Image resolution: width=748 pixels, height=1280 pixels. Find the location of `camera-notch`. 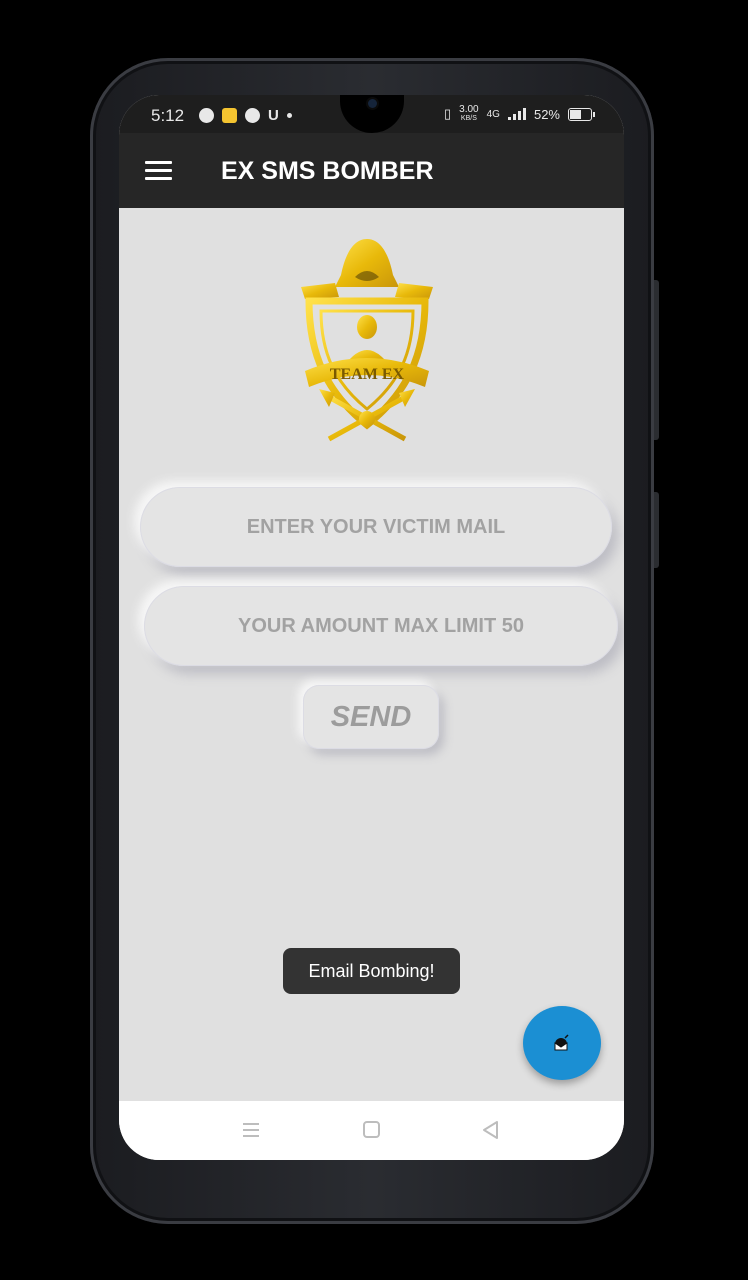

camera-notch is located at coordinates (372, 114).